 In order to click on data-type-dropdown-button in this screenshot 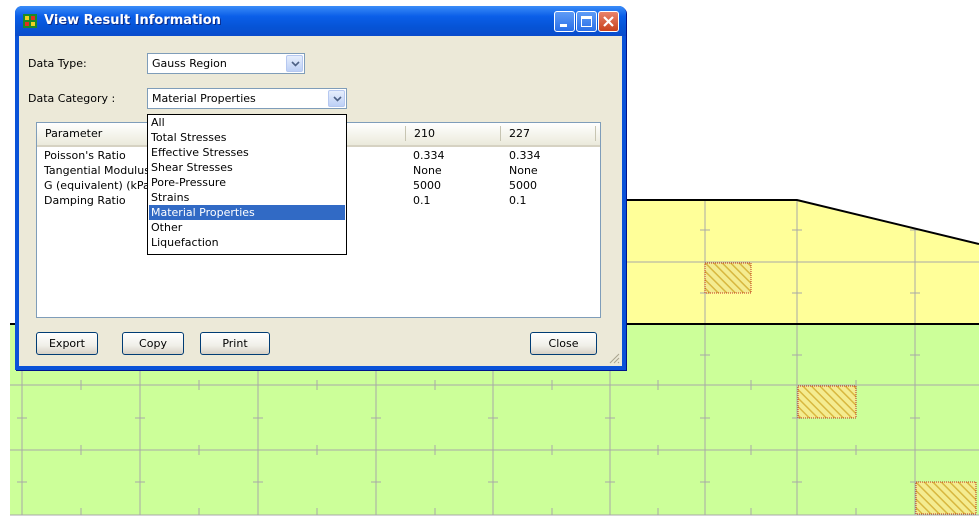, I will do `click(294, 63)`.